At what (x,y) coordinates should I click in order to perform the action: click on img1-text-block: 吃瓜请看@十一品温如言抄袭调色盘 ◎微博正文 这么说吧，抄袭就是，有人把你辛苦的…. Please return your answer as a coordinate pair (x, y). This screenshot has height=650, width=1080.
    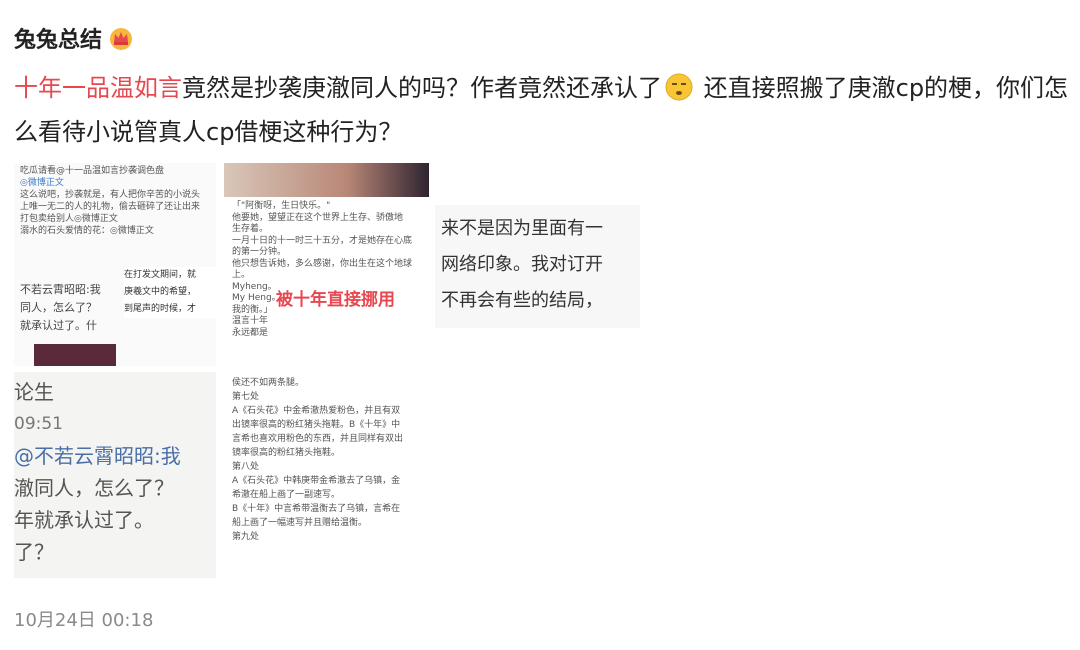
    Looking at the image, I should click on (115, 201).